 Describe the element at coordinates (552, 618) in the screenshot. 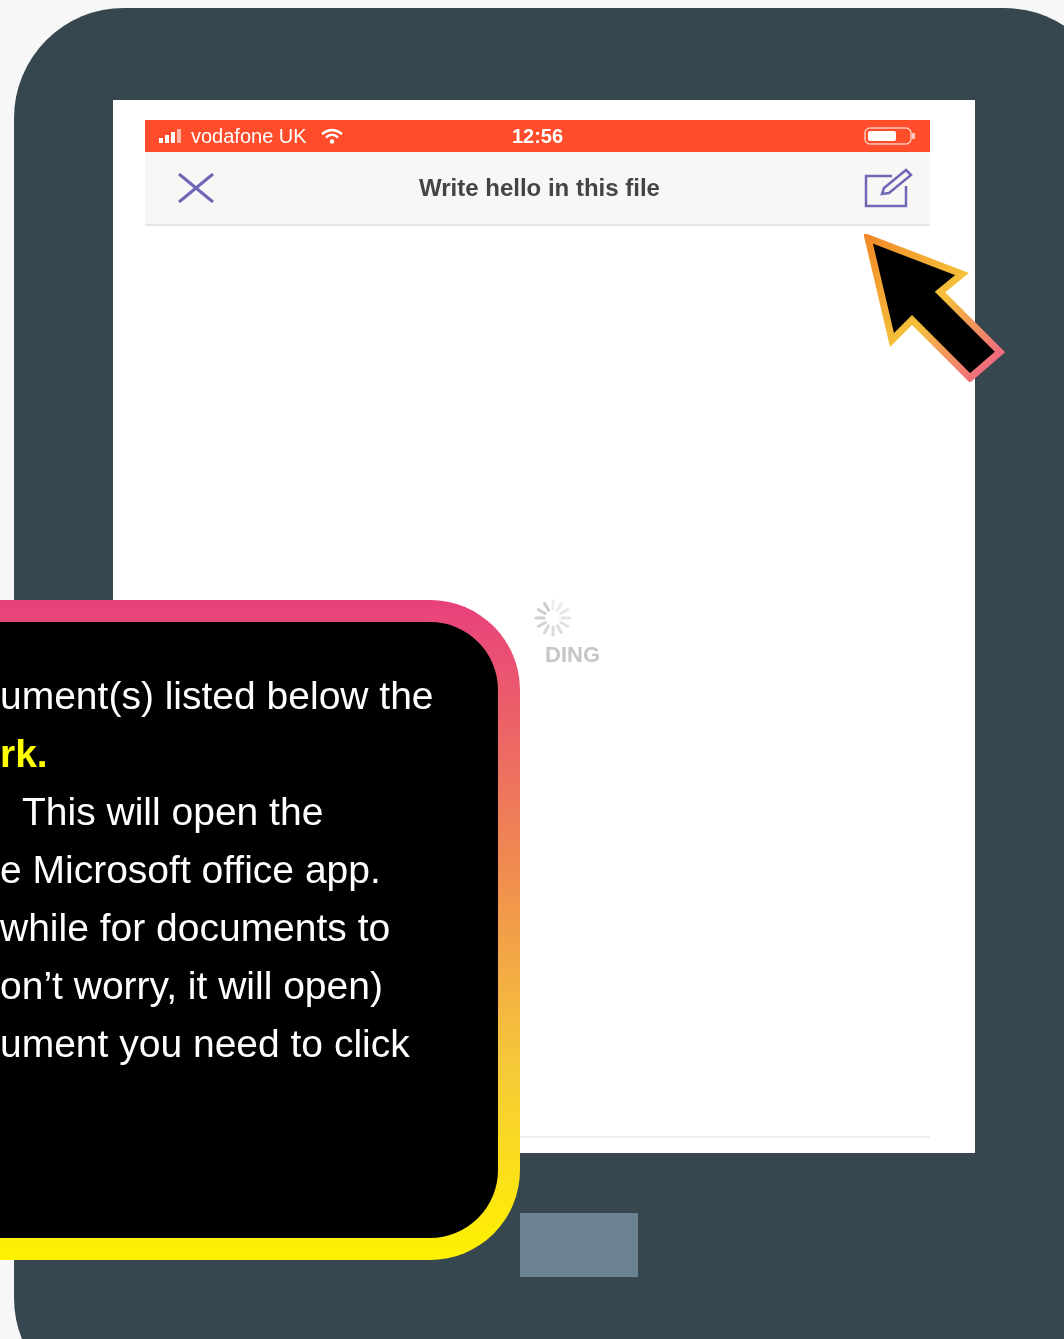

I see `spinner-icon` at that location.